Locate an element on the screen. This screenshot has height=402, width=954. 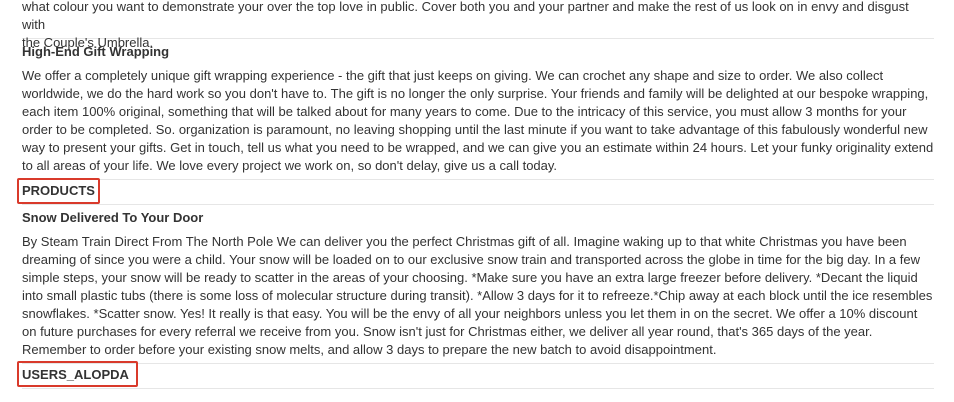
users-section-label: USERS_ALOPDA is located at coordinates (75, 374).